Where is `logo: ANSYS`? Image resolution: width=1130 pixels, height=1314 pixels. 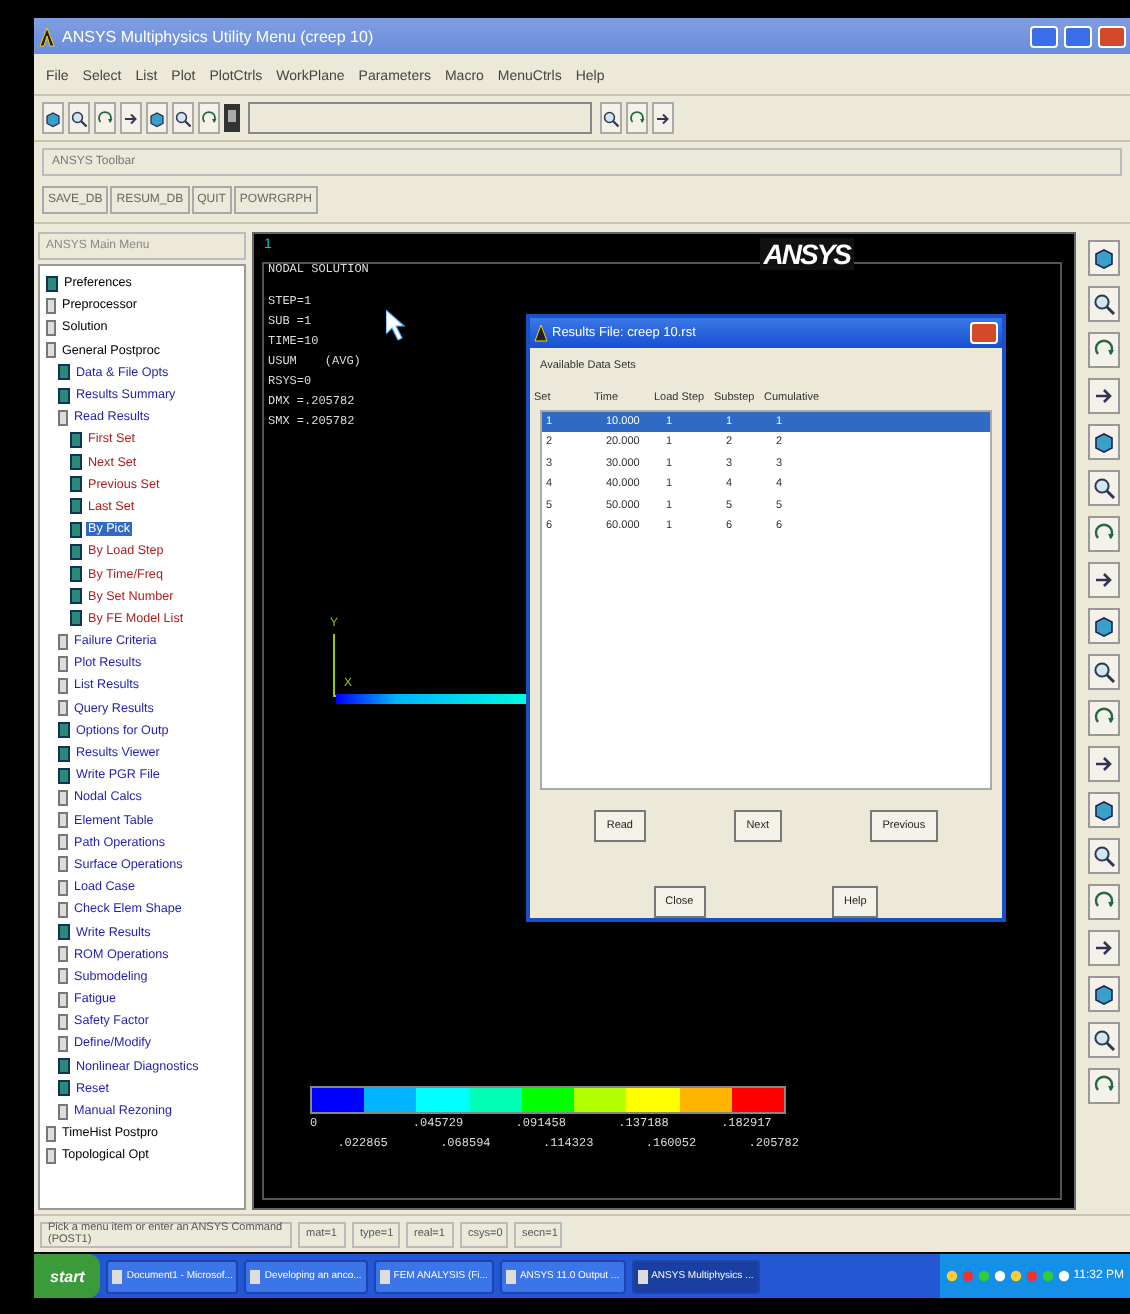 logo: ANSYS is located at coordinates (806, 254).